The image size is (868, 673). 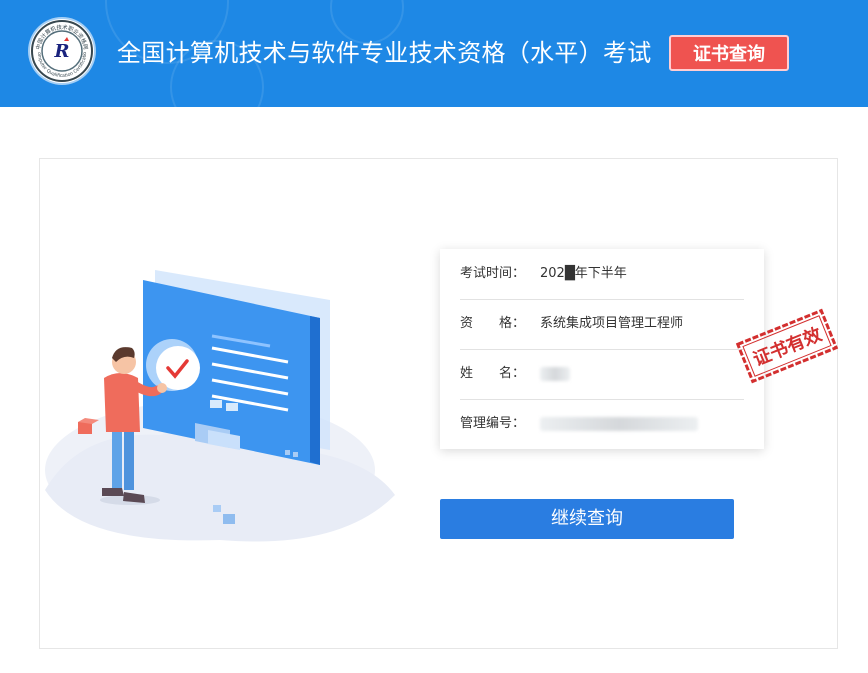 I want to click on continue-query-button: 继续查询, so click(x=587, y=519).